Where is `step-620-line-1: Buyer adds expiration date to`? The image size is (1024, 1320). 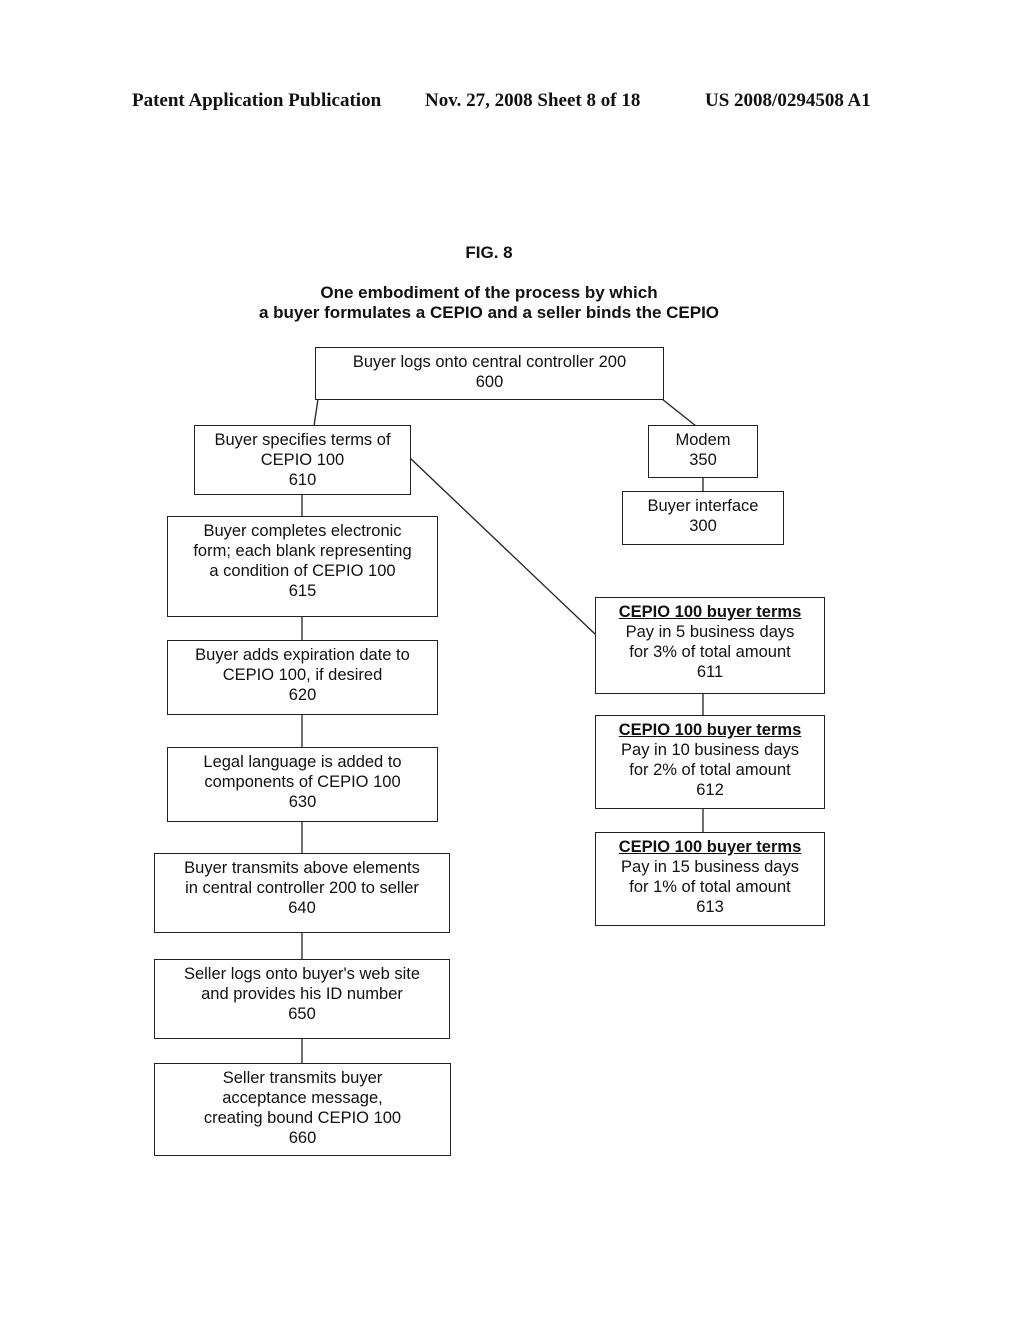 step-620-line-1: Buyer adds expiration date to is located at coordinates (302, 655).